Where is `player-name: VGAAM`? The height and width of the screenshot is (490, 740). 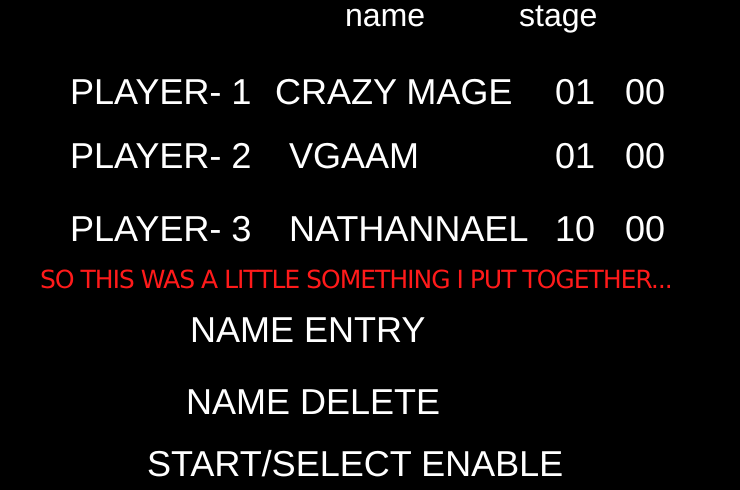 player-name: VGAAM is located at coordinates (354, 155).